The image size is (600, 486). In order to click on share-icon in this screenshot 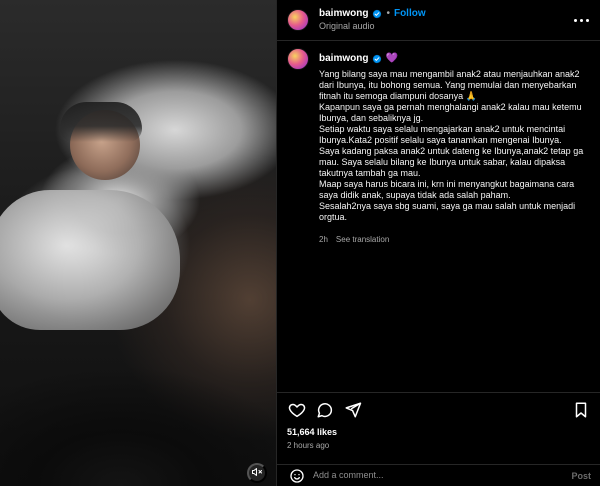, I will do `click(353, 410)`.